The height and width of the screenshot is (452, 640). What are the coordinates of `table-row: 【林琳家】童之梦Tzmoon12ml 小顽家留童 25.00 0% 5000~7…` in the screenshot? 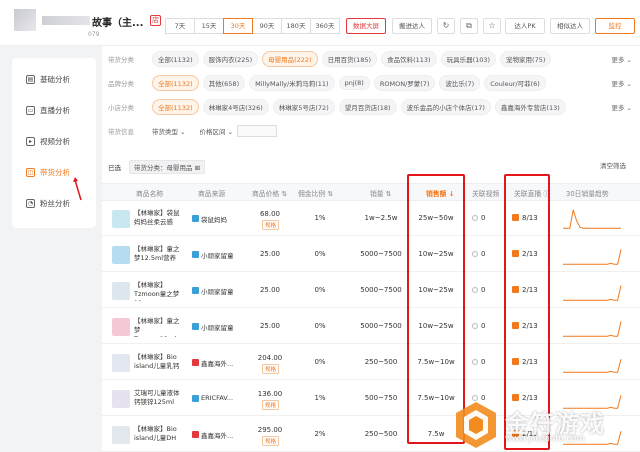 It's located at (371, 327).